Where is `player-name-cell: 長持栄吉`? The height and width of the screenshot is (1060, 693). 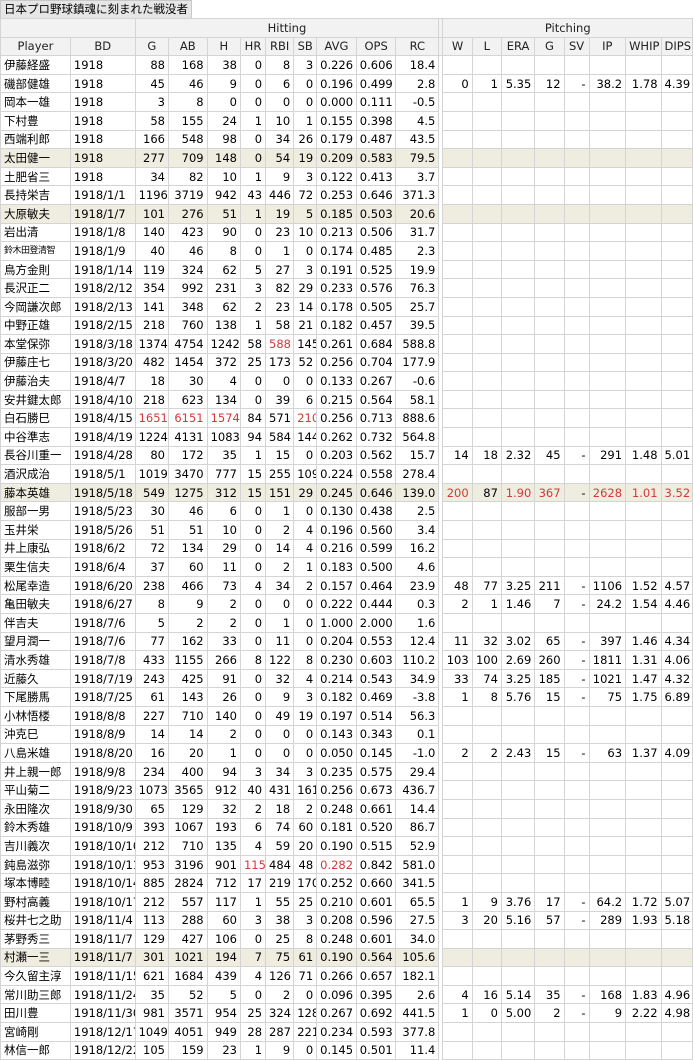
player-name-cell: 長持栄吉 is located at coordinates (35, 195).